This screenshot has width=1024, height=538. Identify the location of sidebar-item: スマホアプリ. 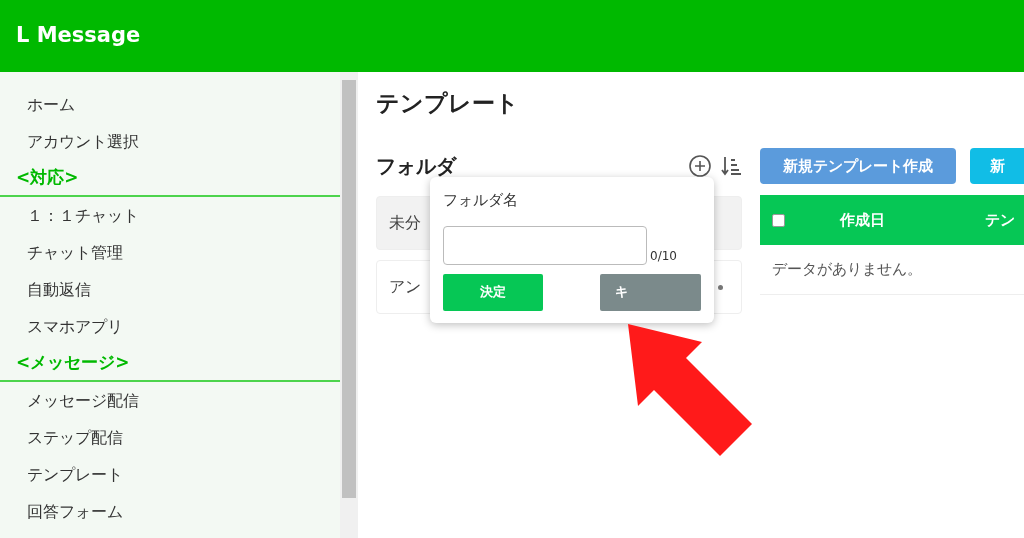
(170, 326).